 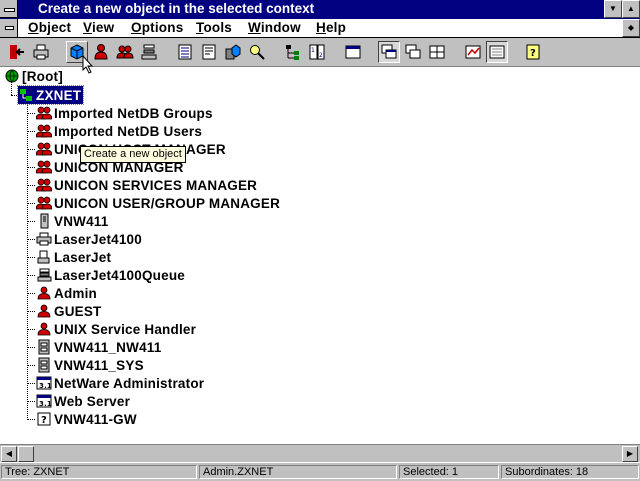 I want to click on document-system-menu-button, so click(x=9, y=28).